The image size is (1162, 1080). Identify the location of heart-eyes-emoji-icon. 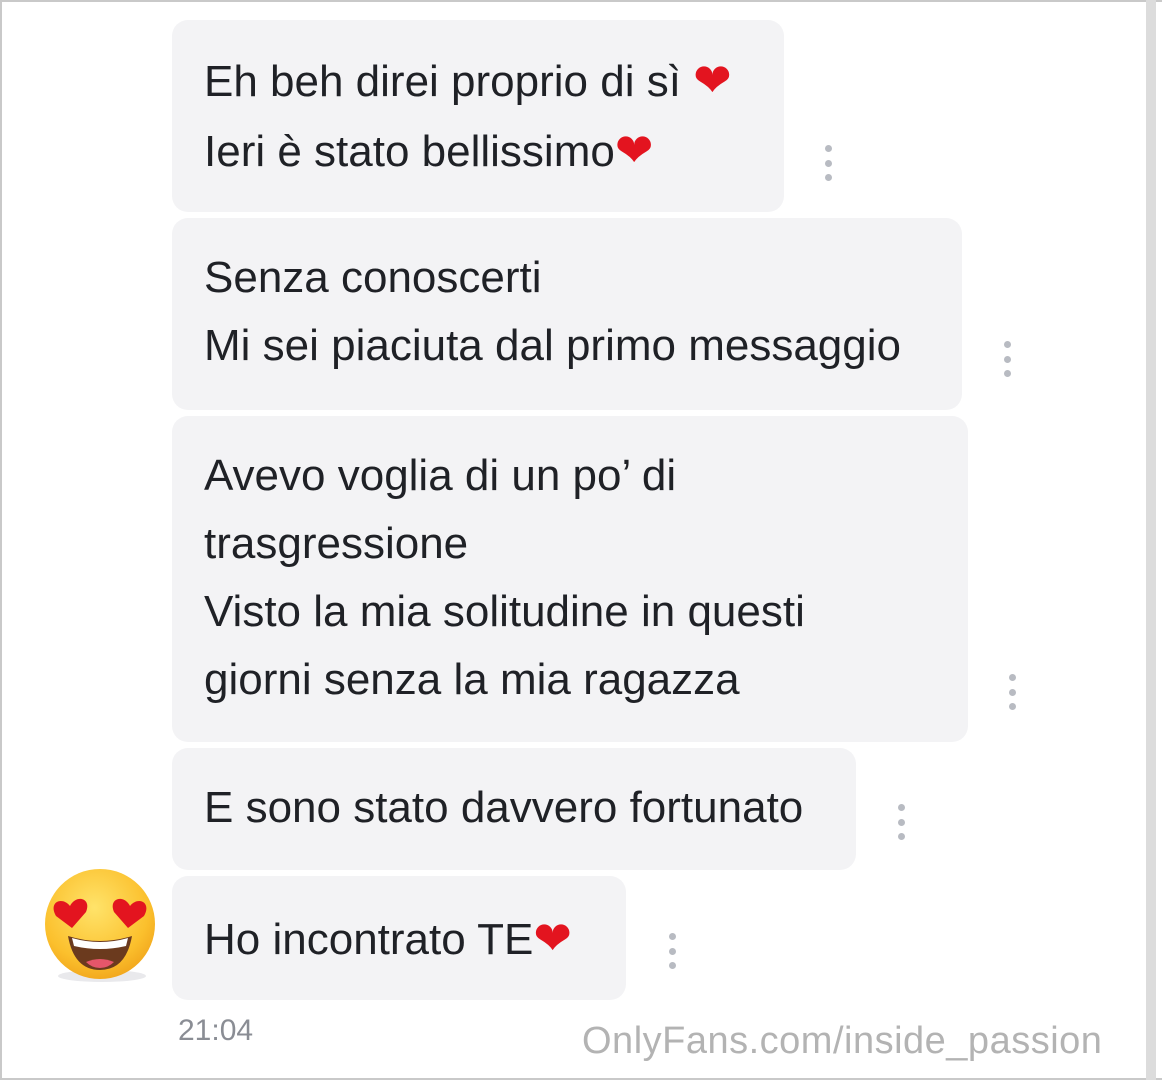
(100, 925).